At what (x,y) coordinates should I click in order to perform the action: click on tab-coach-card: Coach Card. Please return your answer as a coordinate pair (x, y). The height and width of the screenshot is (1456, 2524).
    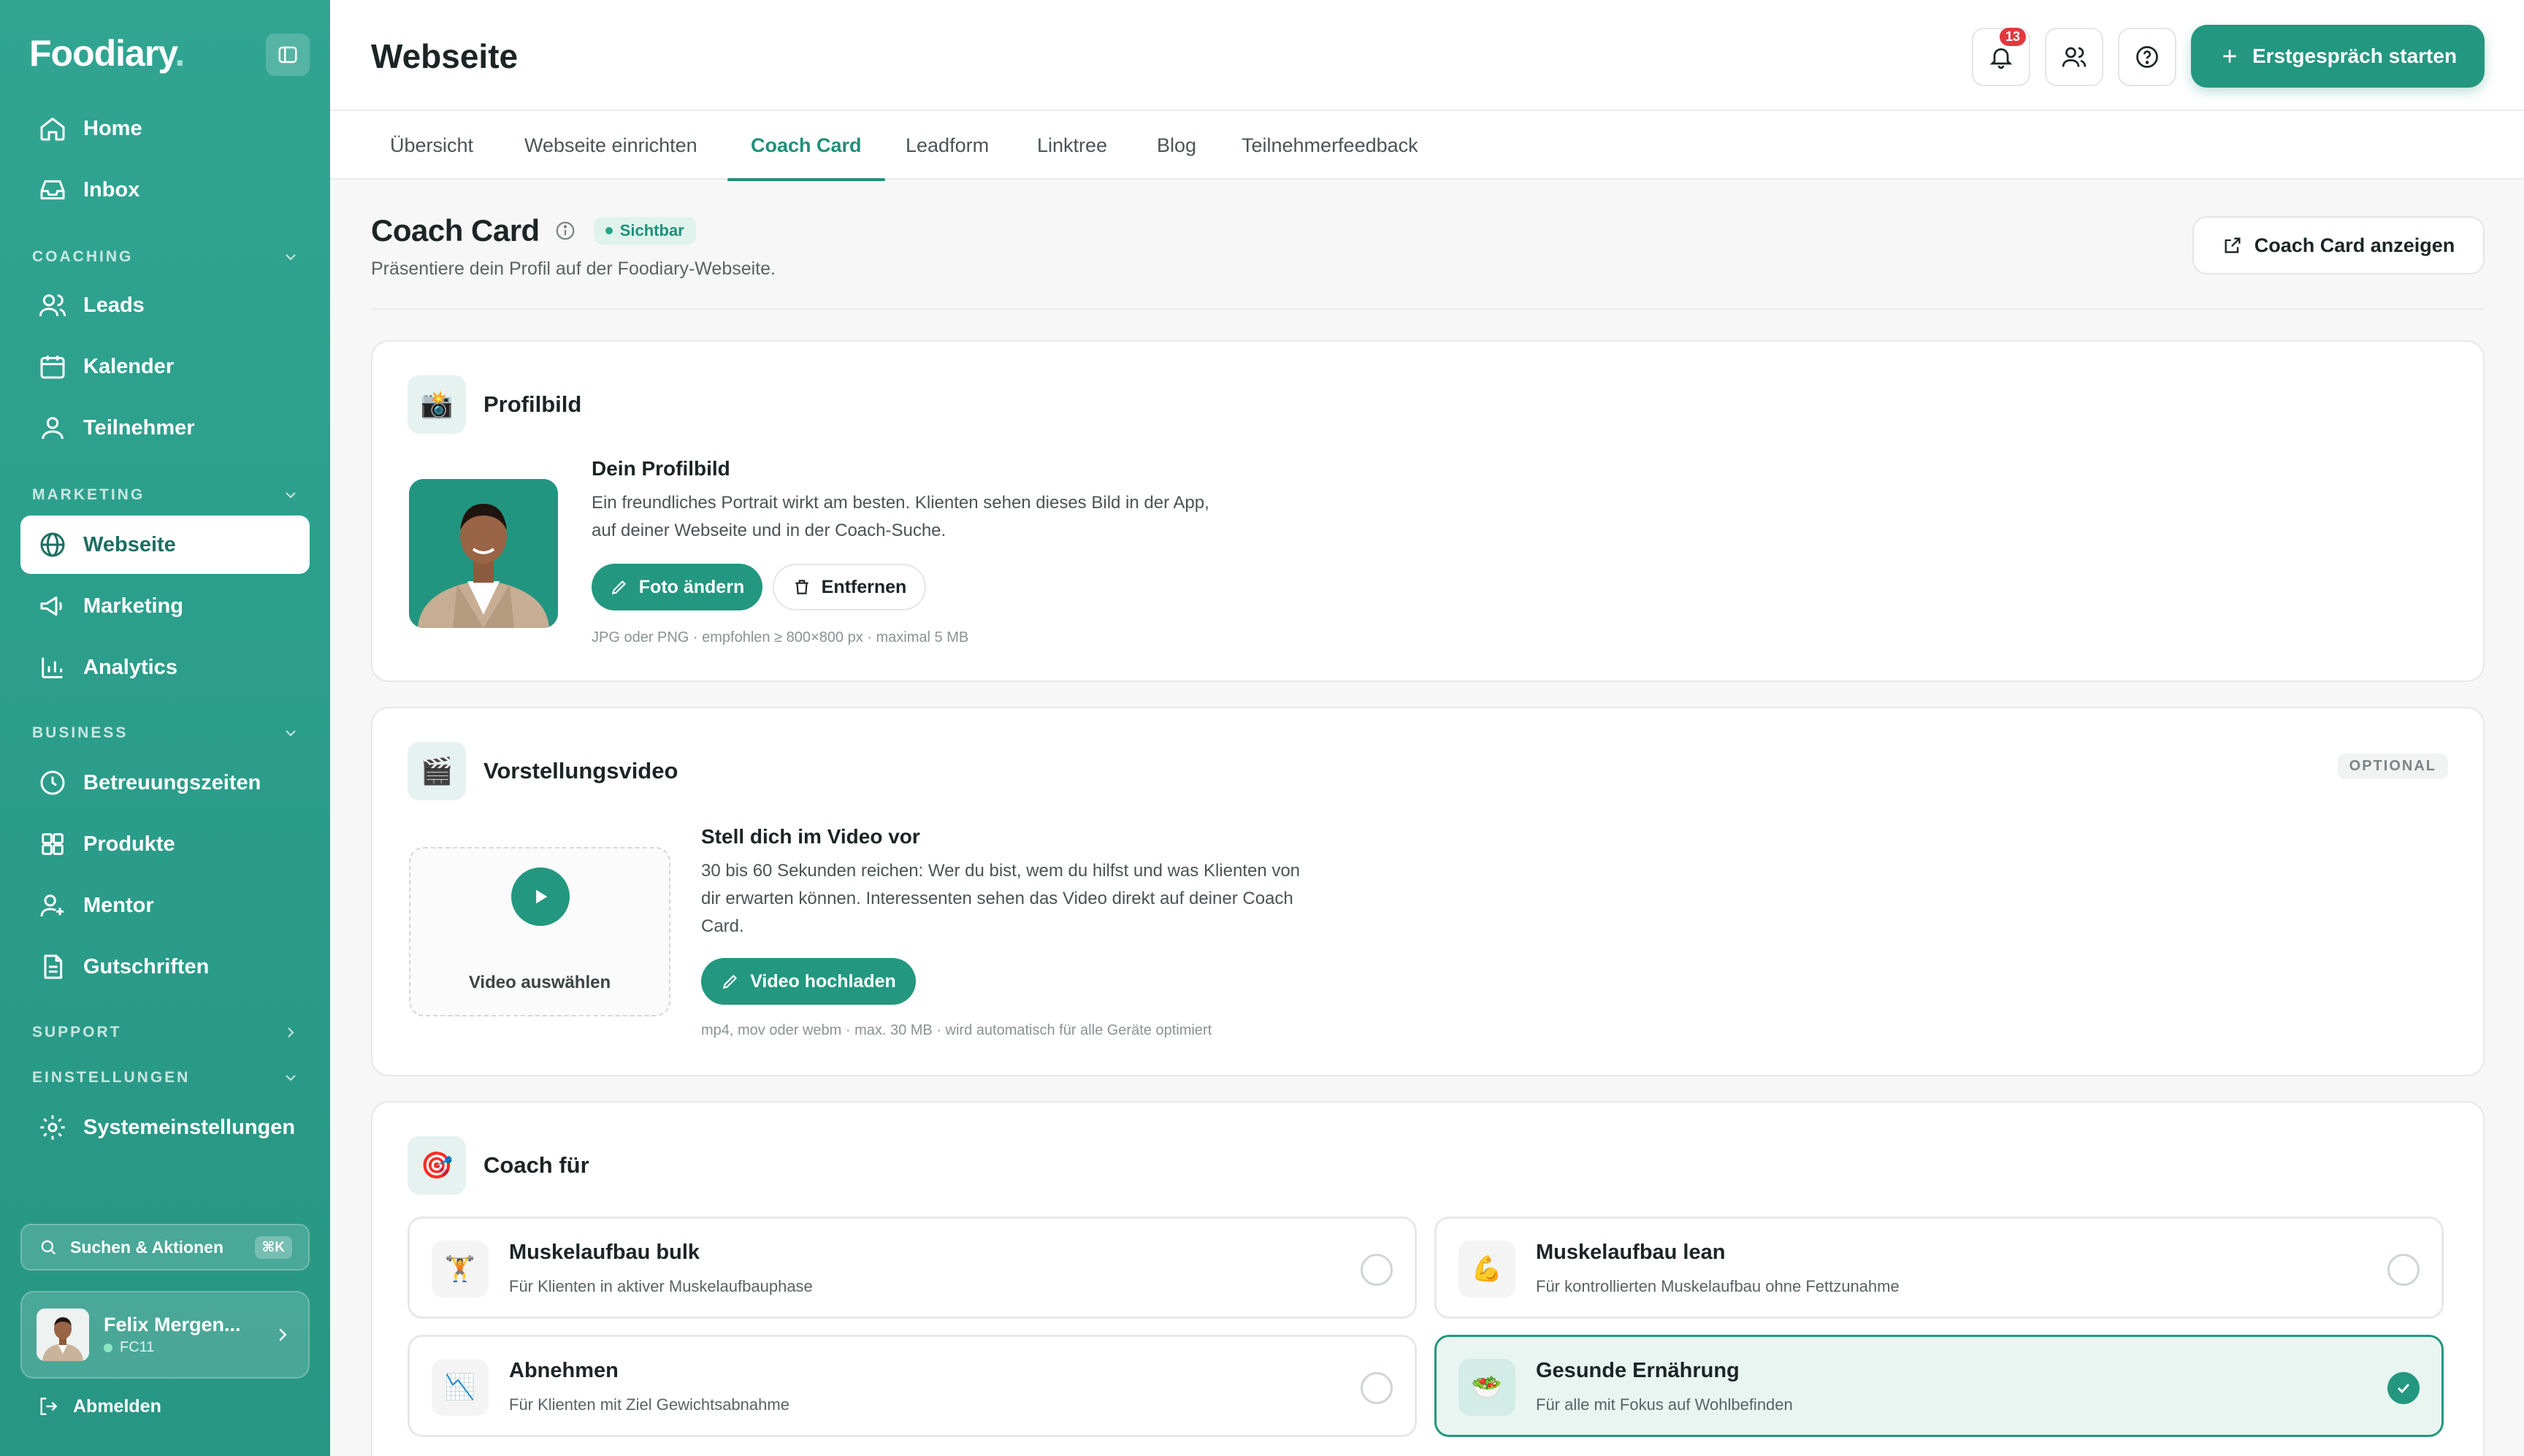
    Looking at the image, I should click on (806, 146).